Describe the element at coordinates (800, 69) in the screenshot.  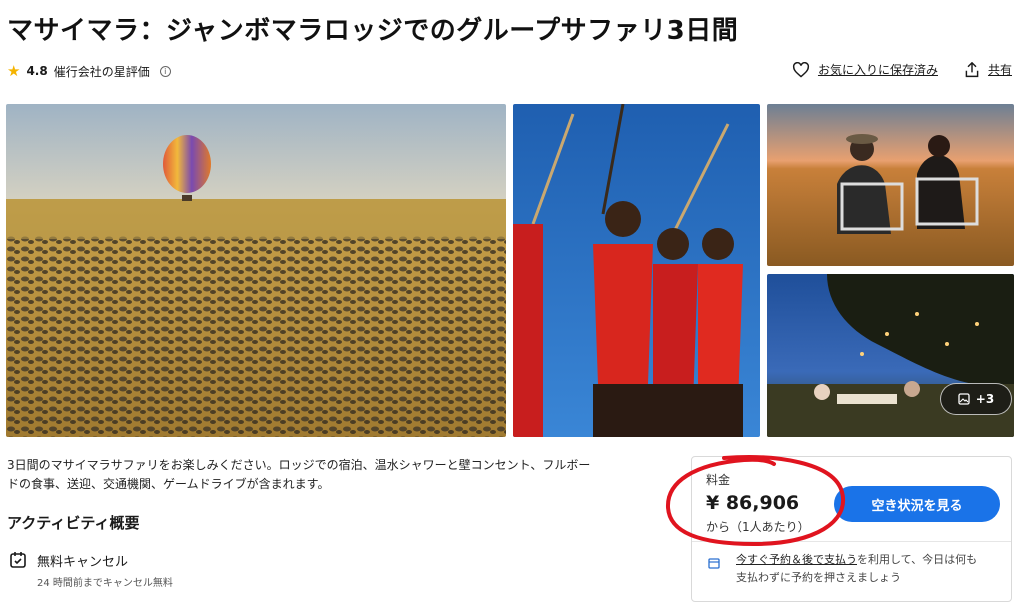
I see `heart-icon` at that location.